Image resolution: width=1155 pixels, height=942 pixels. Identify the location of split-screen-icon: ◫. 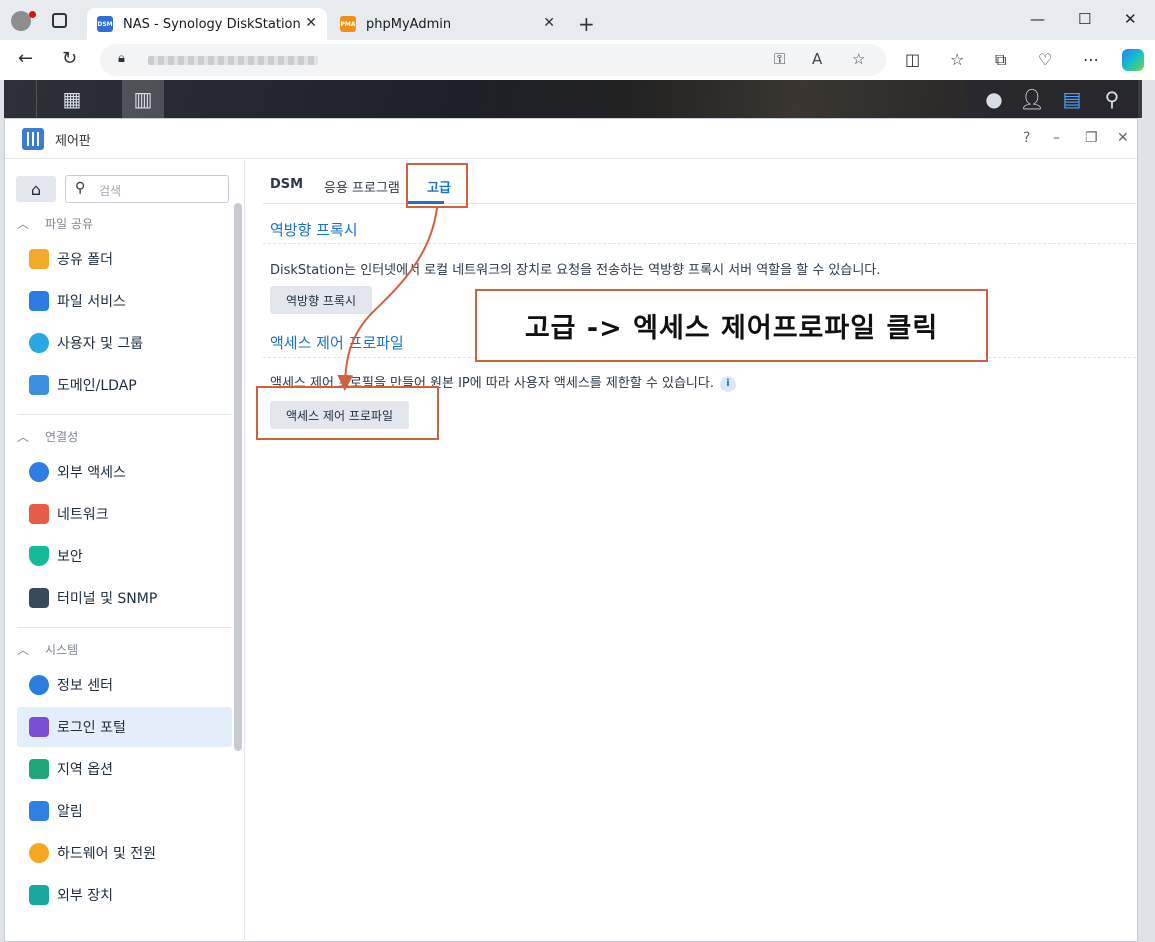
(912, 59).